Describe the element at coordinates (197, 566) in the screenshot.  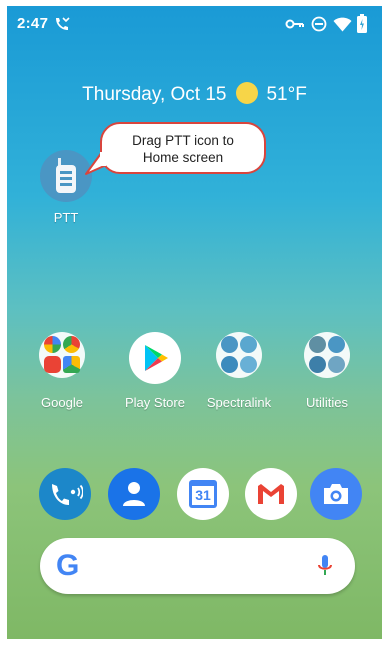
I see `google-search-bar: G` at that location.